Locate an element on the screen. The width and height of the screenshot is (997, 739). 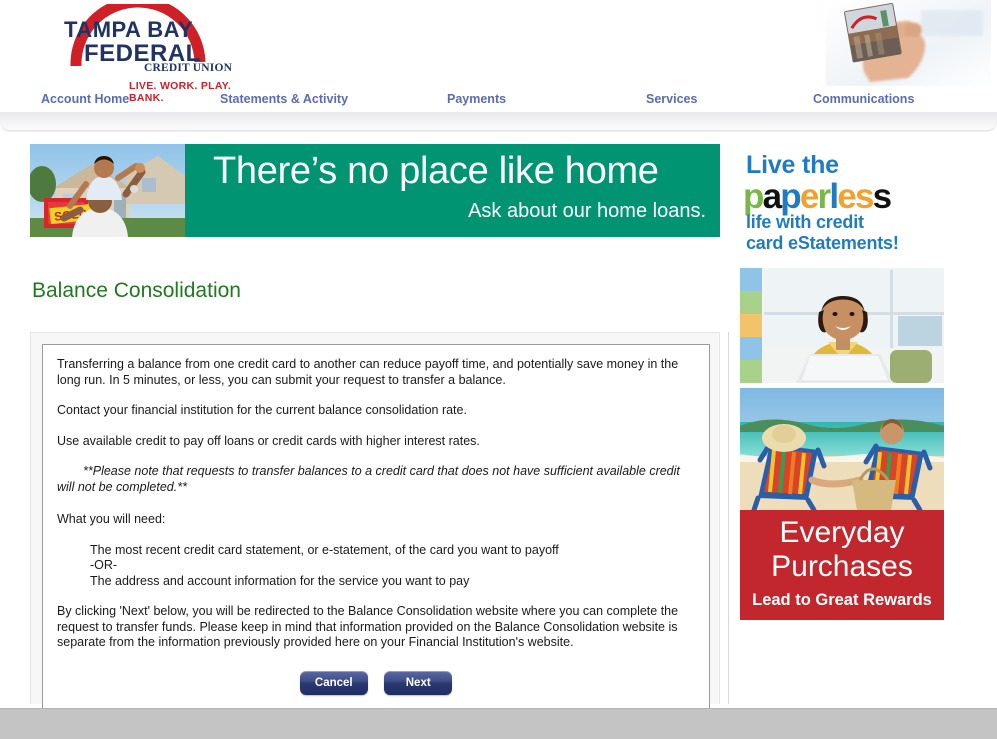
rewards-line-1: Everyday is located at coordinates (842, 532).